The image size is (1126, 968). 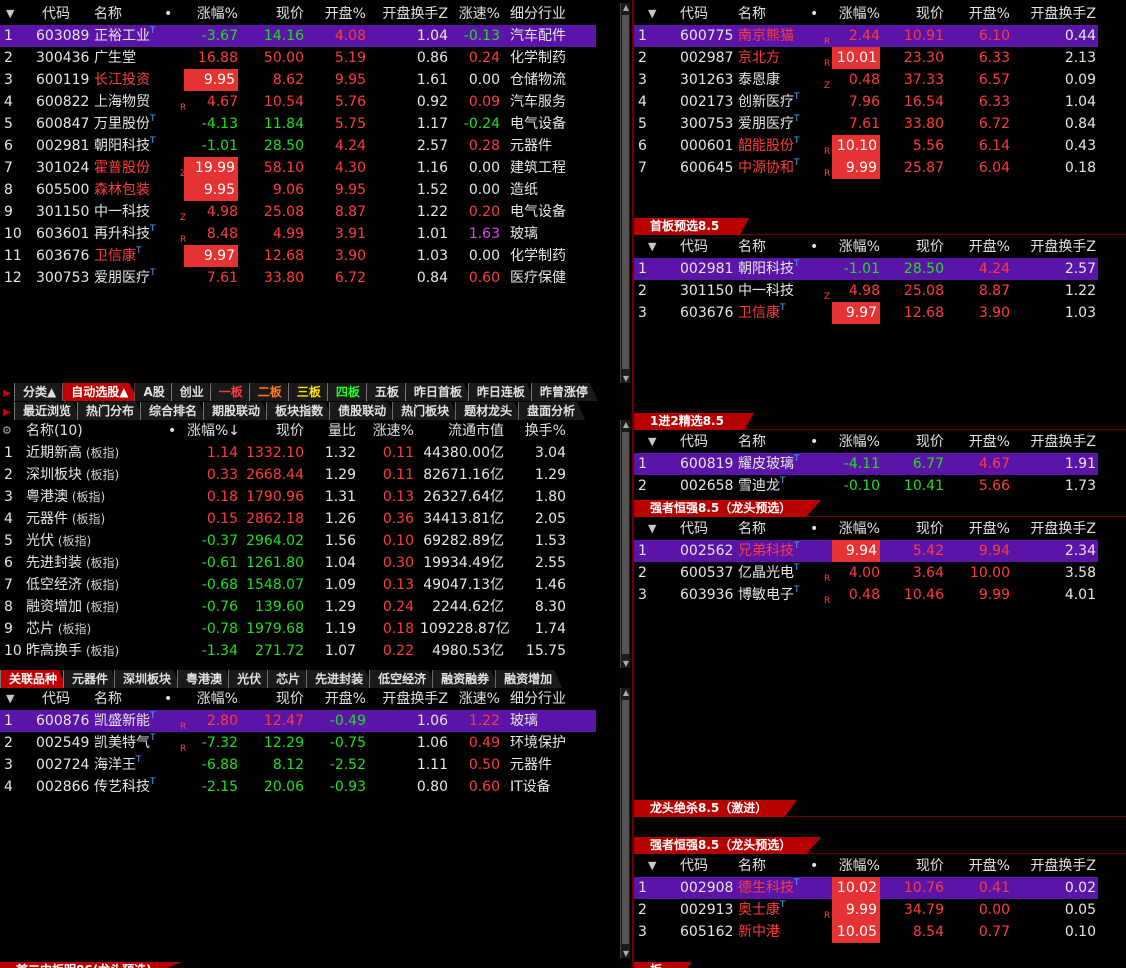 What do you see at coordinates (237, 411) in the screenshot?
I see `tab-3: 期股联动` at bounding box center [237, 411].